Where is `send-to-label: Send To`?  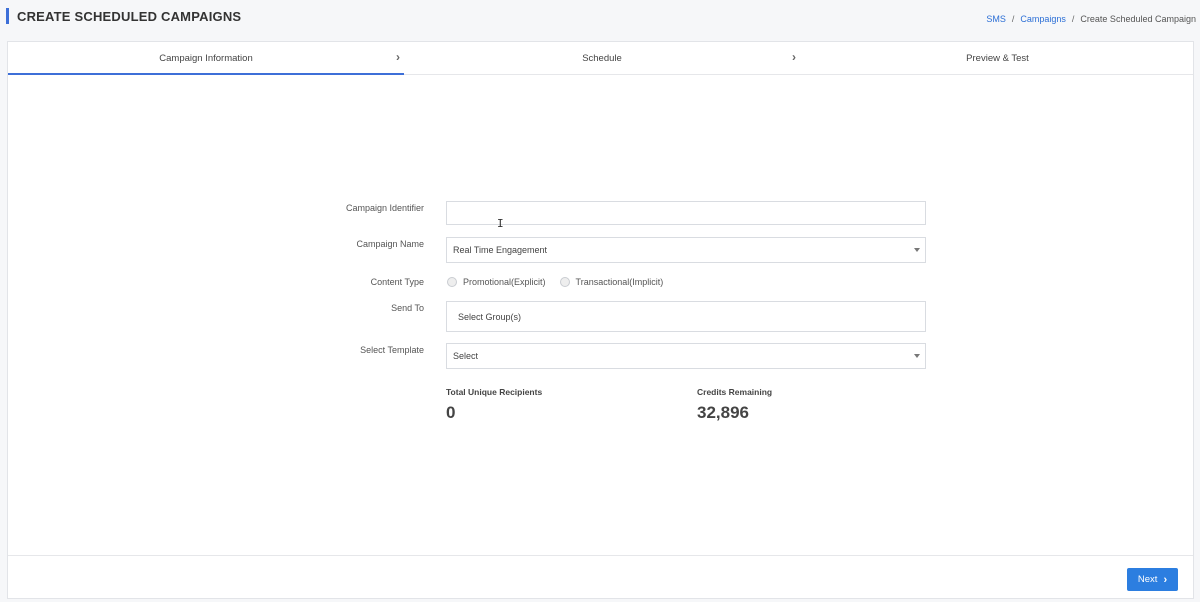
send-to-label: Send To is located at coordinates (407, 308).